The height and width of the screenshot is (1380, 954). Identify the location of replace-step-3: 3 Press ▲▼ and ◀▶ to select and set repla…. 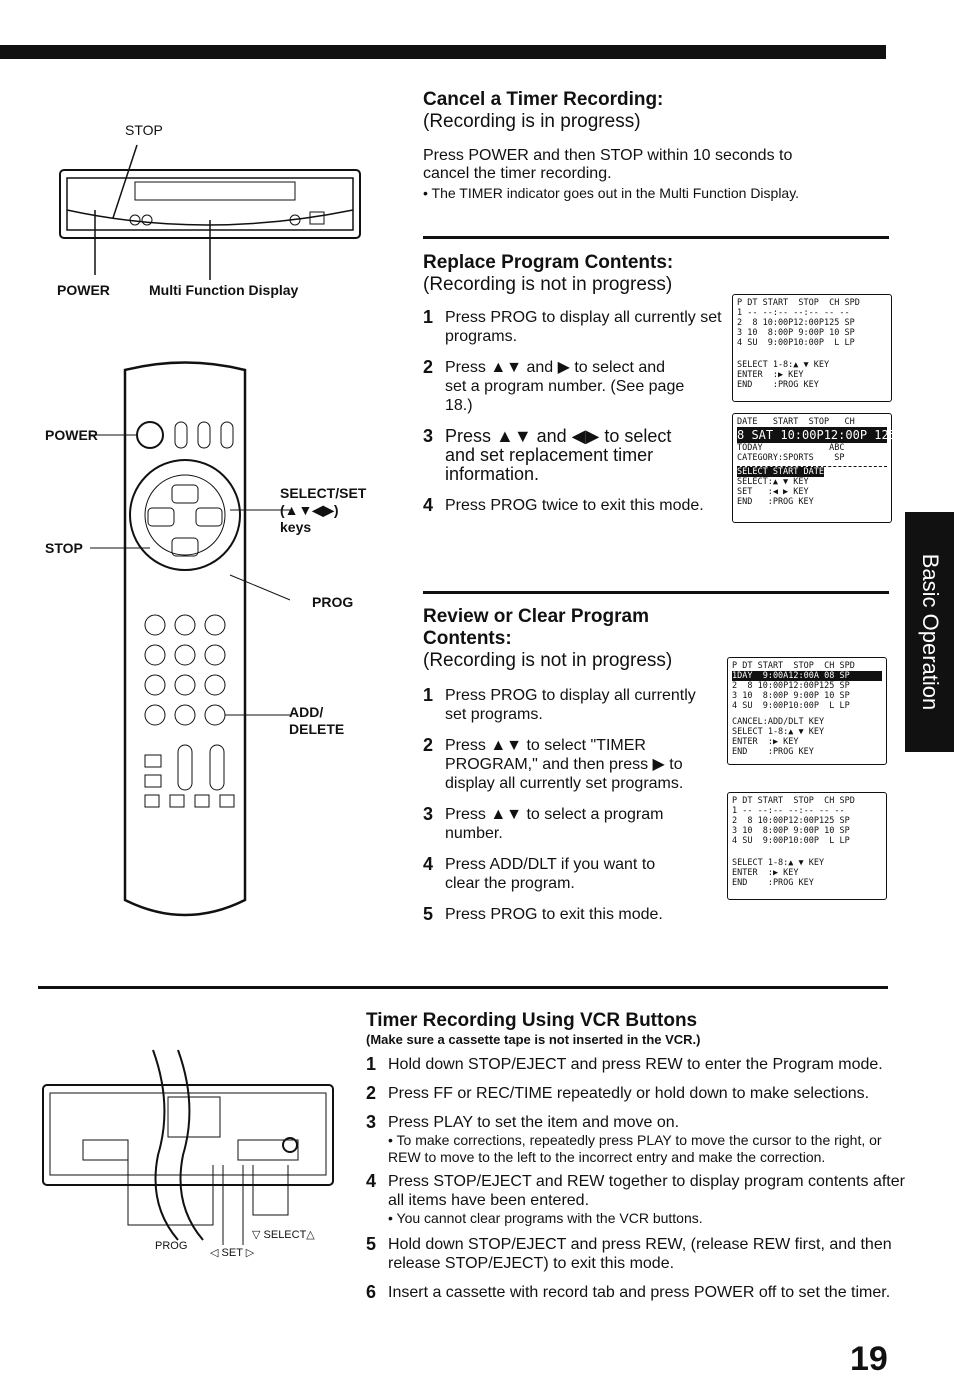
(563, 455).